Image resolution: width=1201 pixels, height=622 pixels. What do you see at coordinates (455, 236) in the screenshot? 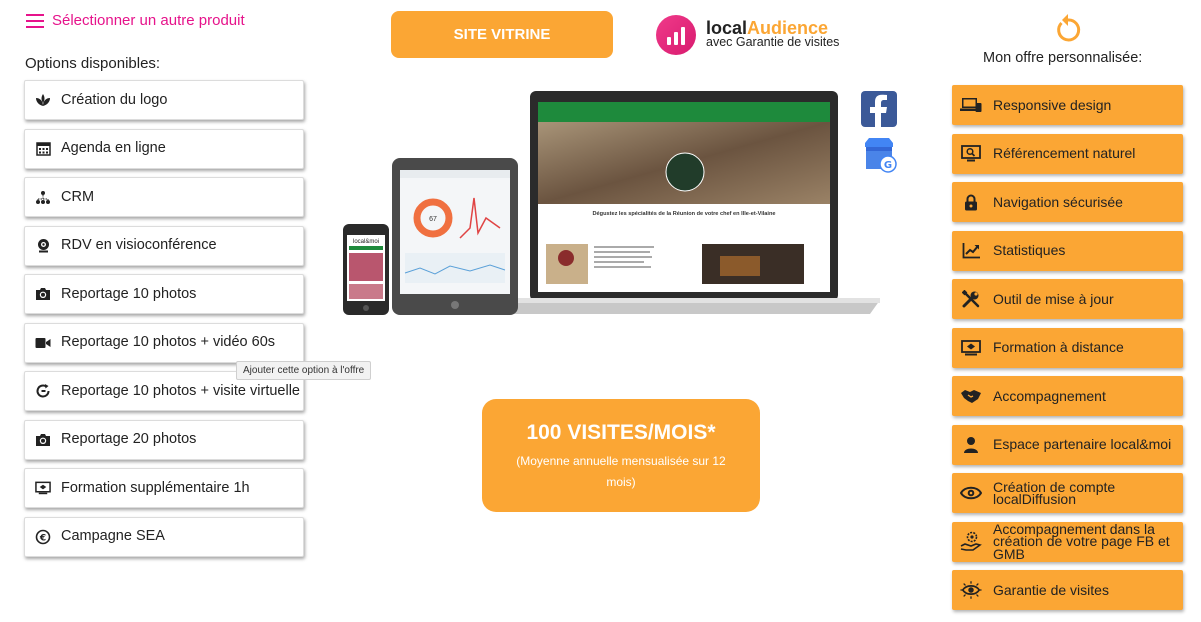
I see `tablet-mockup: 67` at bounding box center [455, 236].